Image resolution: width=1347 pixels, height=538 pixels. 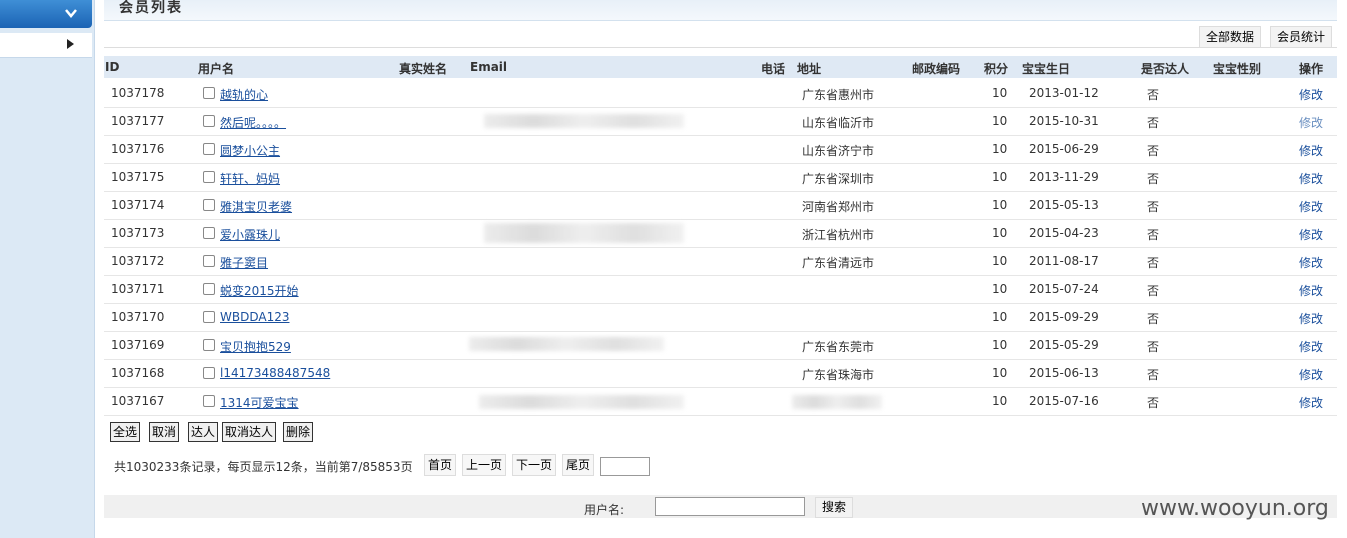 What do you see at coordinates (263, 467) in the screenshot?
I see `pager-summary: 共1030233条记录，每页显示12条，当前第7/85853页` at bounding box center [263, 467].